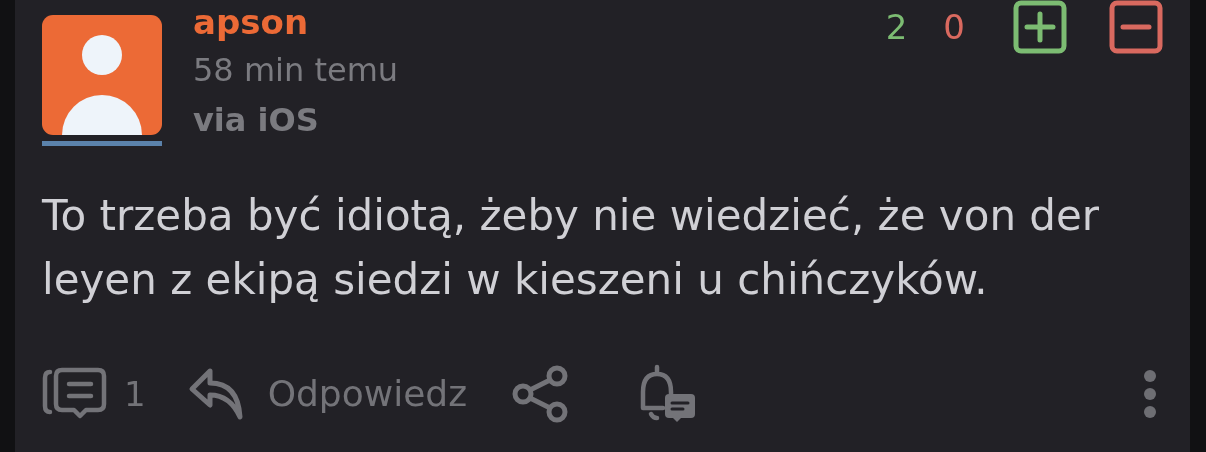 This screenshot has width=1206, height=452. What do you see at coordinates (1136, 27) in the screenshot?
I see `downvote-minus-icon` at bounding box center [1136, 27].